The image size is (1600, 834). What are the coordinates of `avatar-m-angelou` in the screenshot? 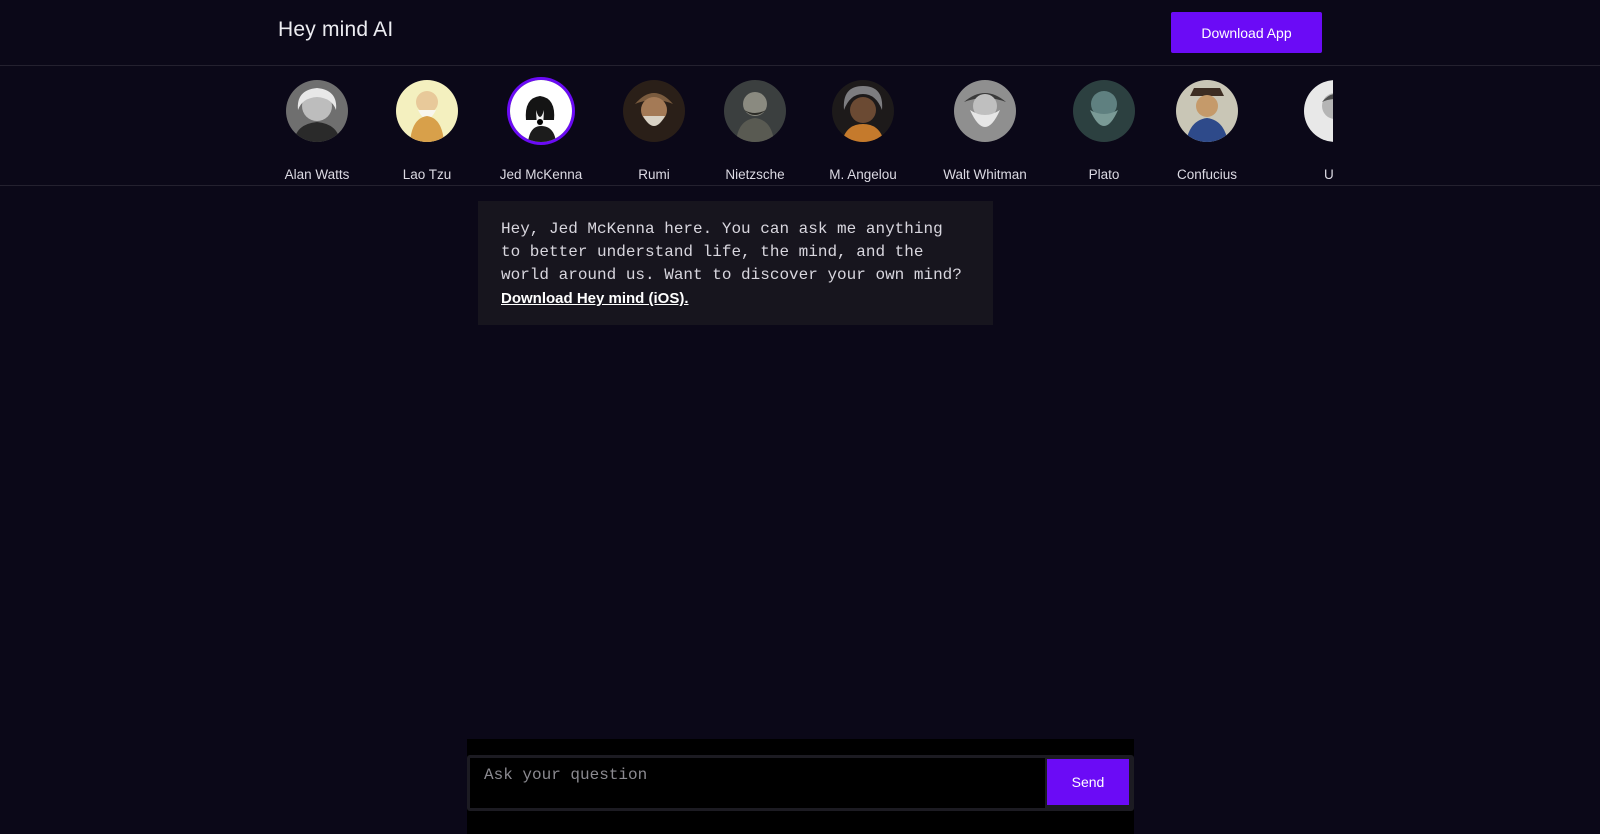 It's located at (863, 111).